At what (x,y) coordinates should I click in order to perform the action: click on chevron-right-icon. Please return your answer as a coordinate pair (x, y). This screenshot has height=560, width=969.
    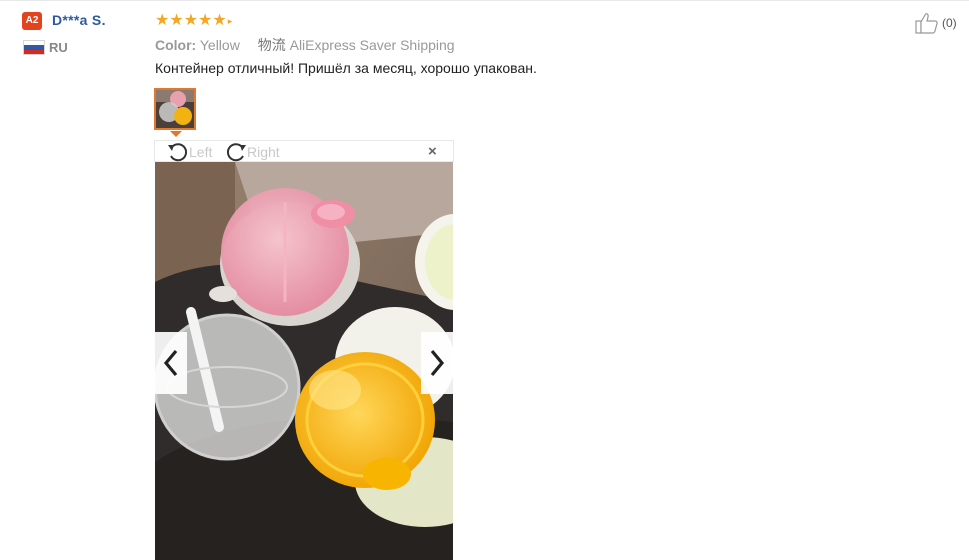
    Looking at the image, I should click on (437, 363).